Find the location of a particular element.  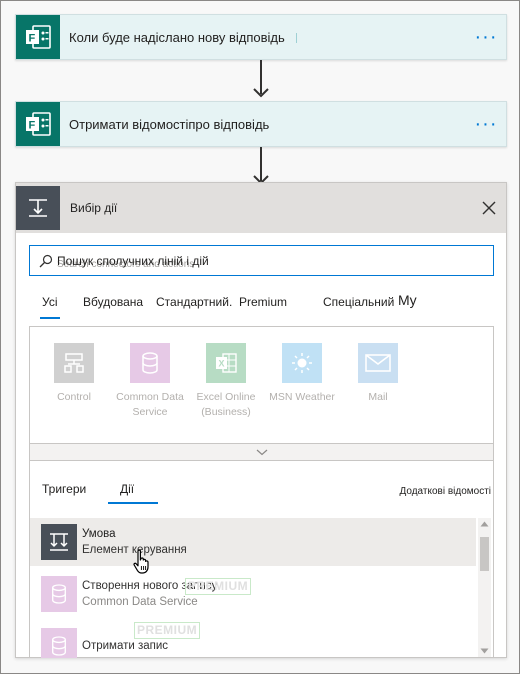

scroll-up-icon is located at coordinates (484, 524).